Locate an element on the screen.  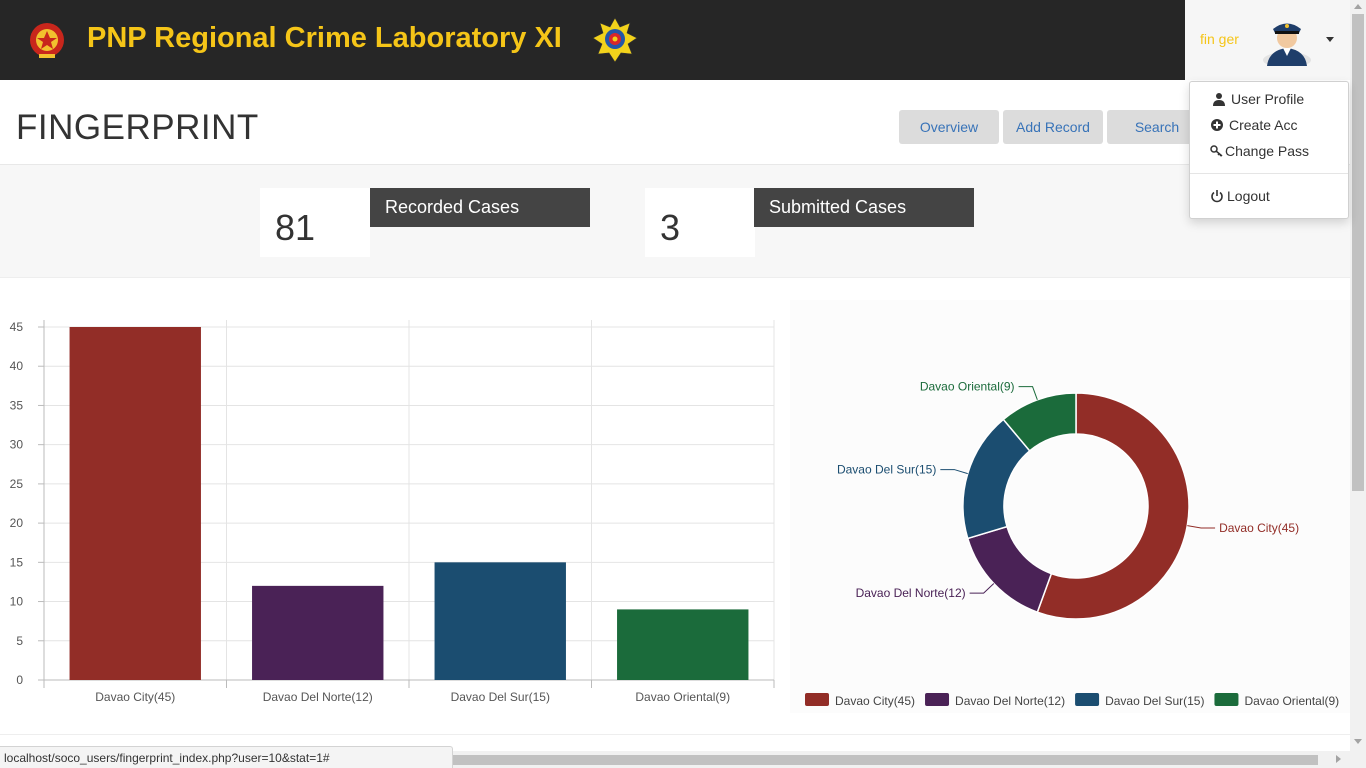
menu-item-user-profile: User Profile is located at coordinates (1258, 99).